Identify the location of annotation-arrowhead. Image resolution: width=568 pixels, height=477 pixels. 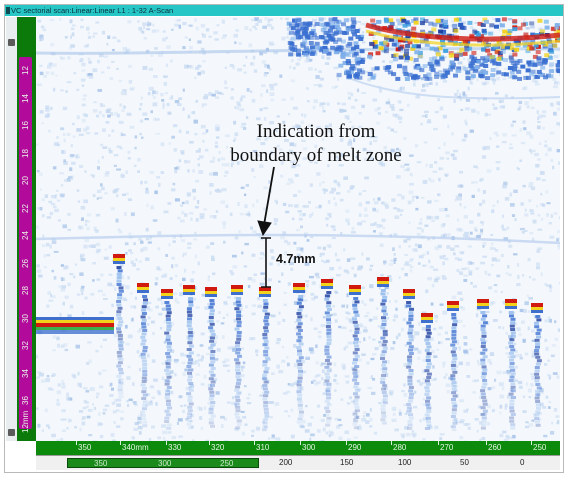
(264, 228).